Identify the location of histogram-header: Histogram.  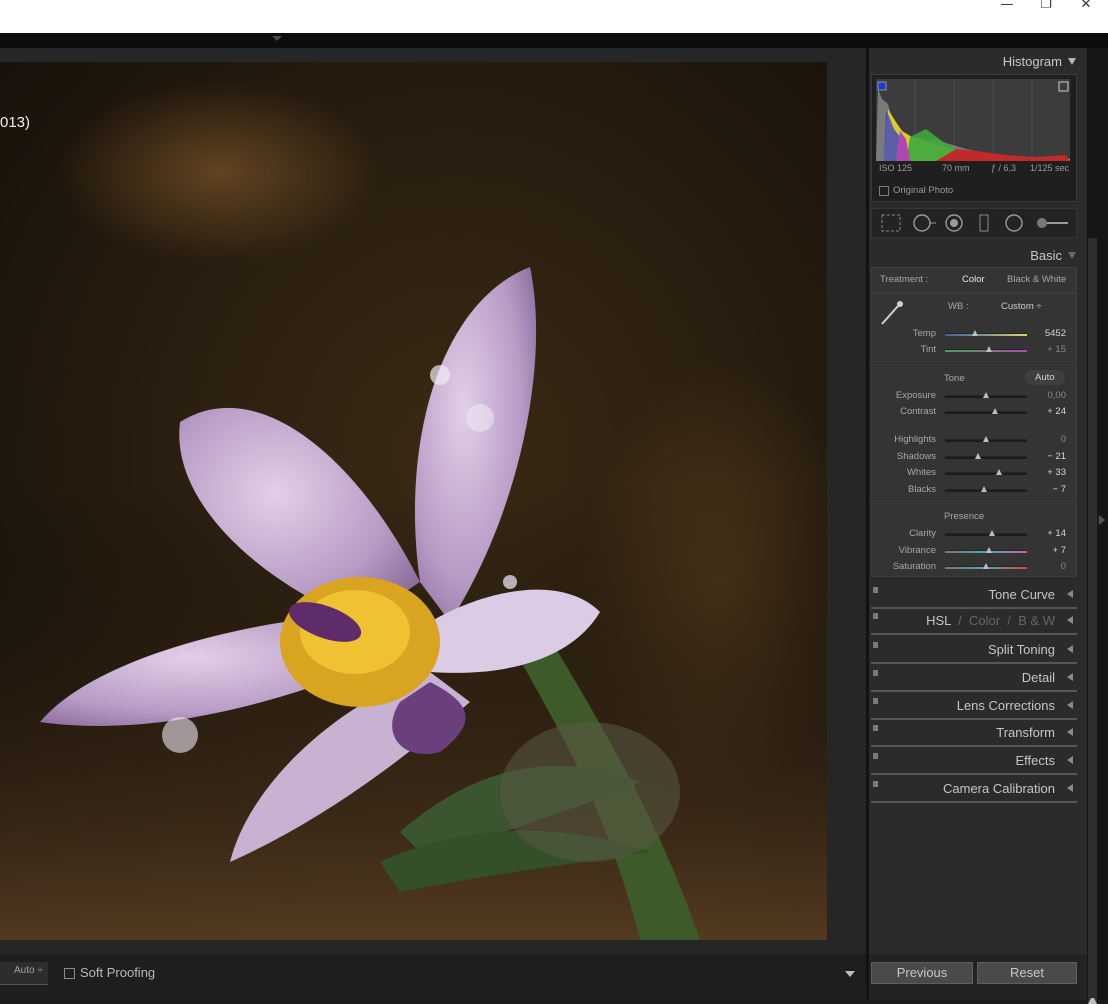
(1039, 61).